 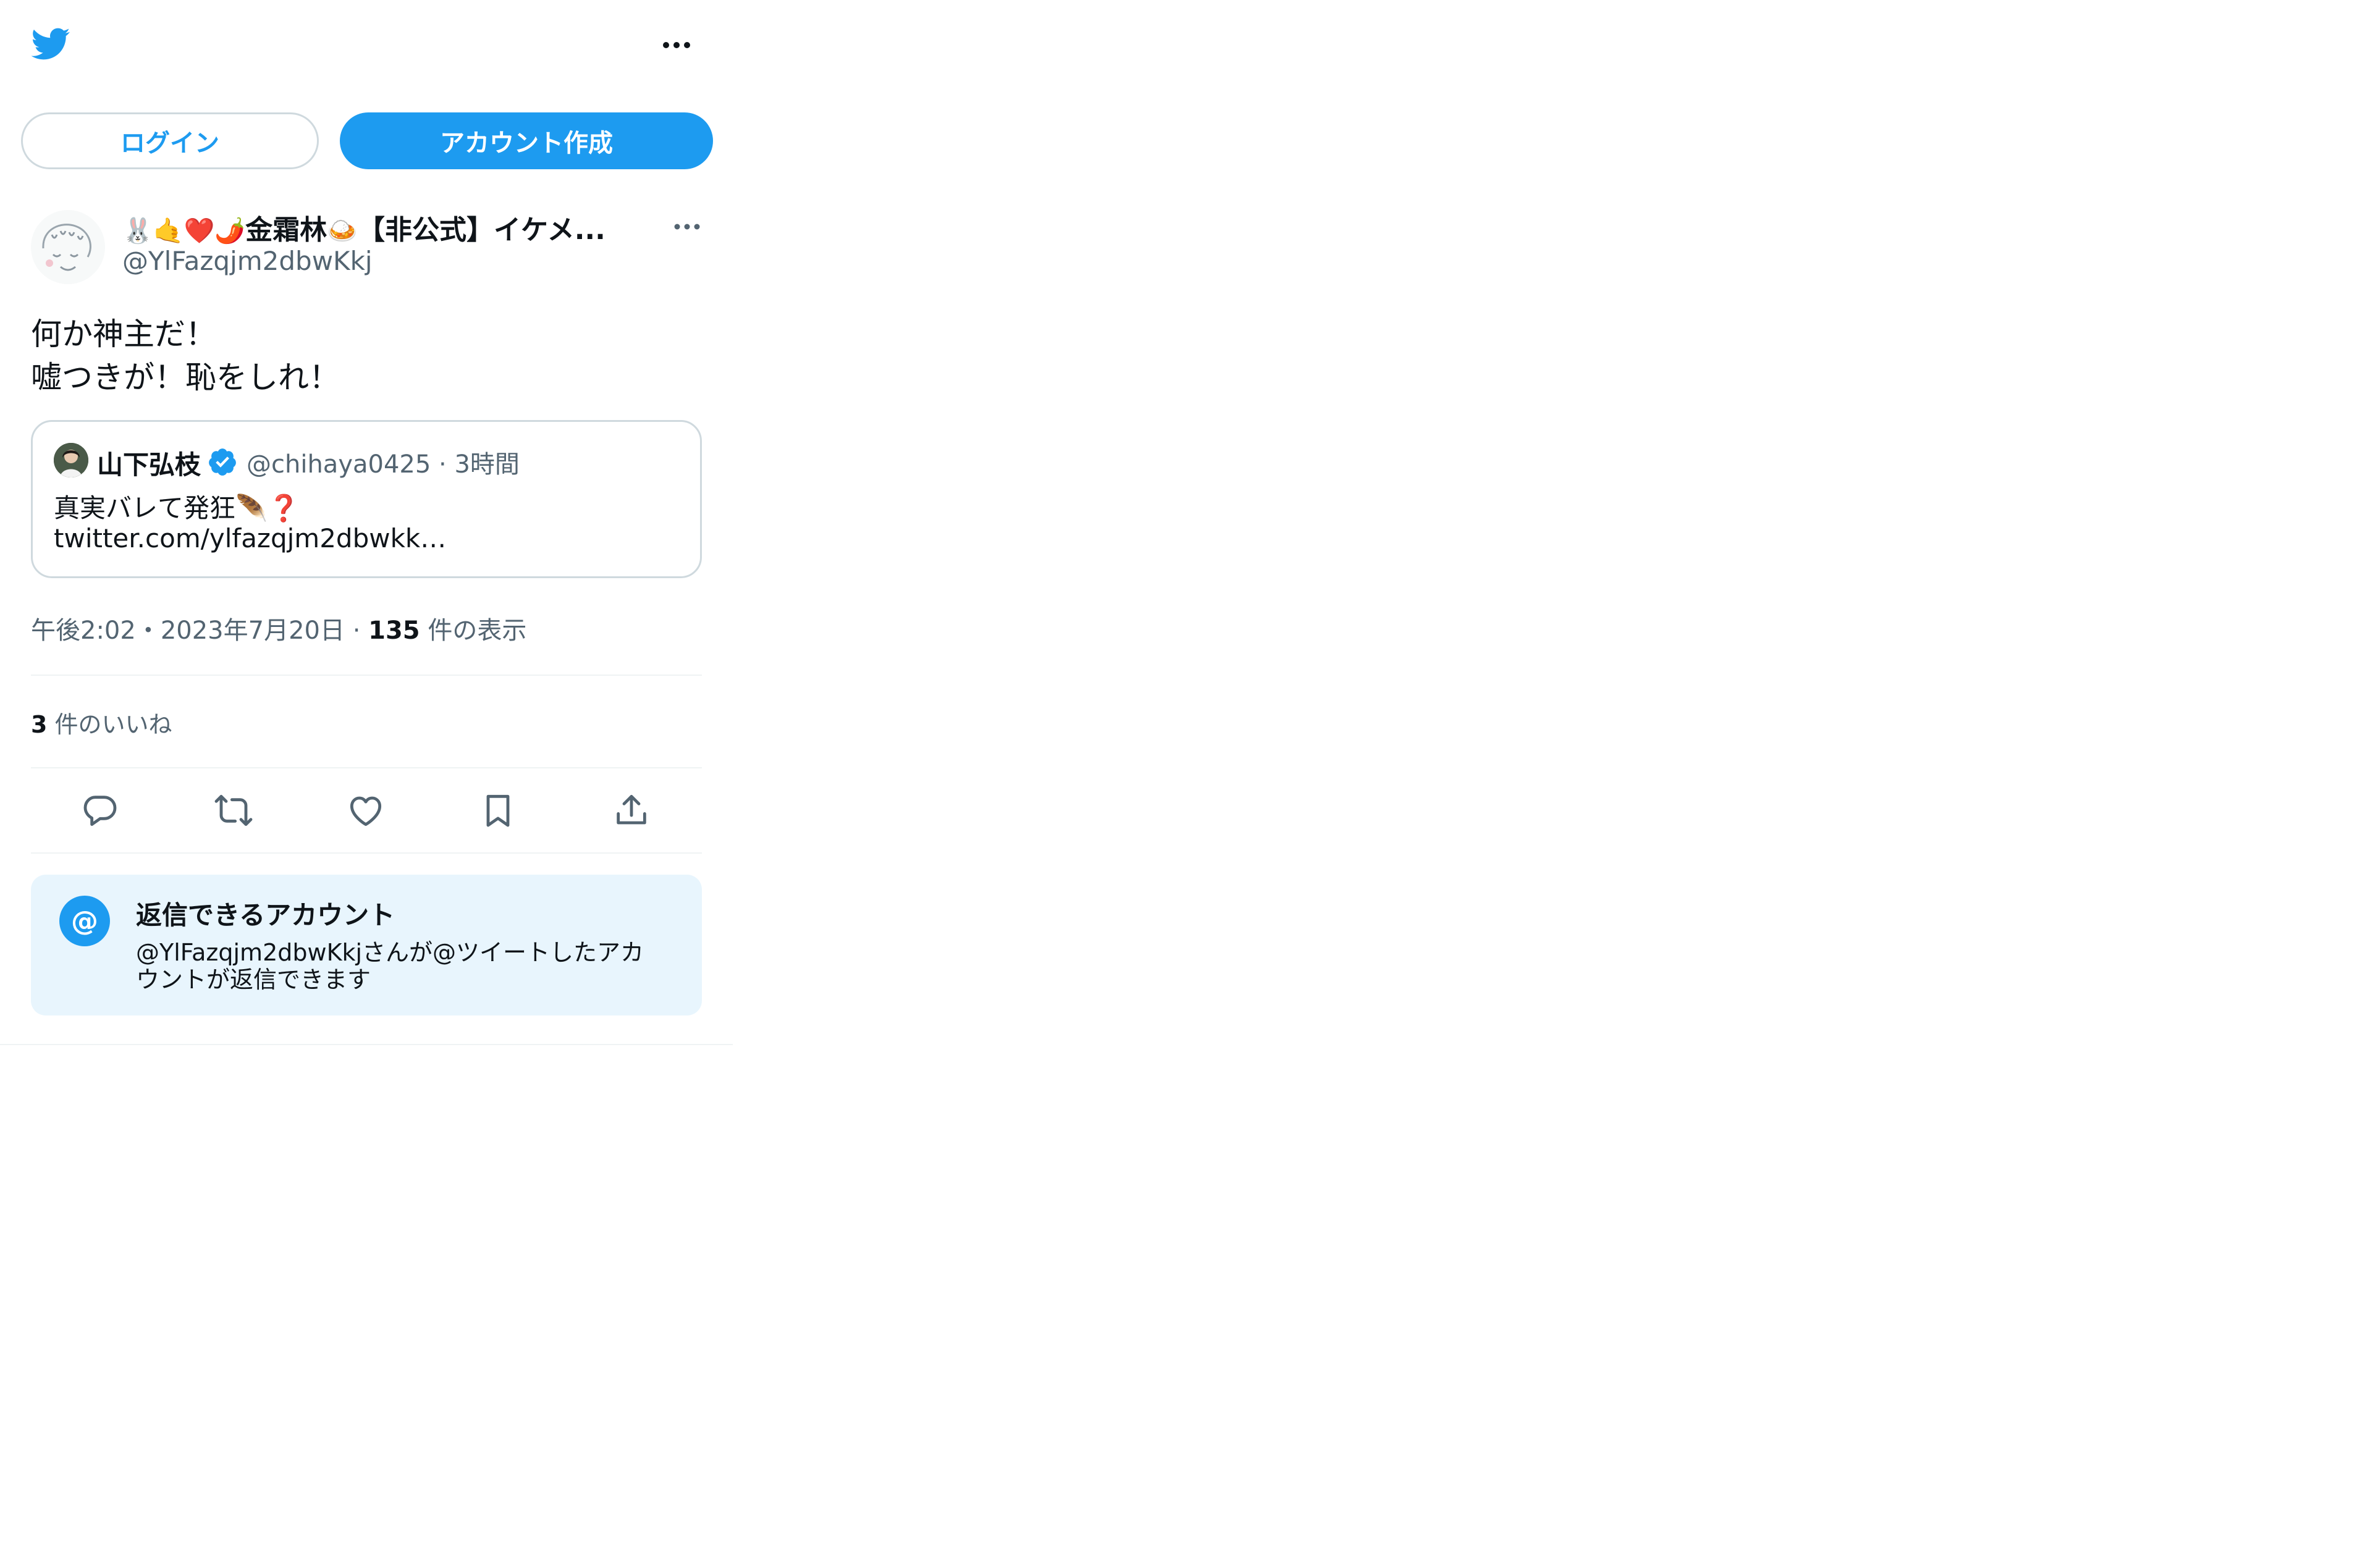 What do you see at coordinates (632, 810) in the screenshot?
I see `share-icon` at bounding box center [632, 810].